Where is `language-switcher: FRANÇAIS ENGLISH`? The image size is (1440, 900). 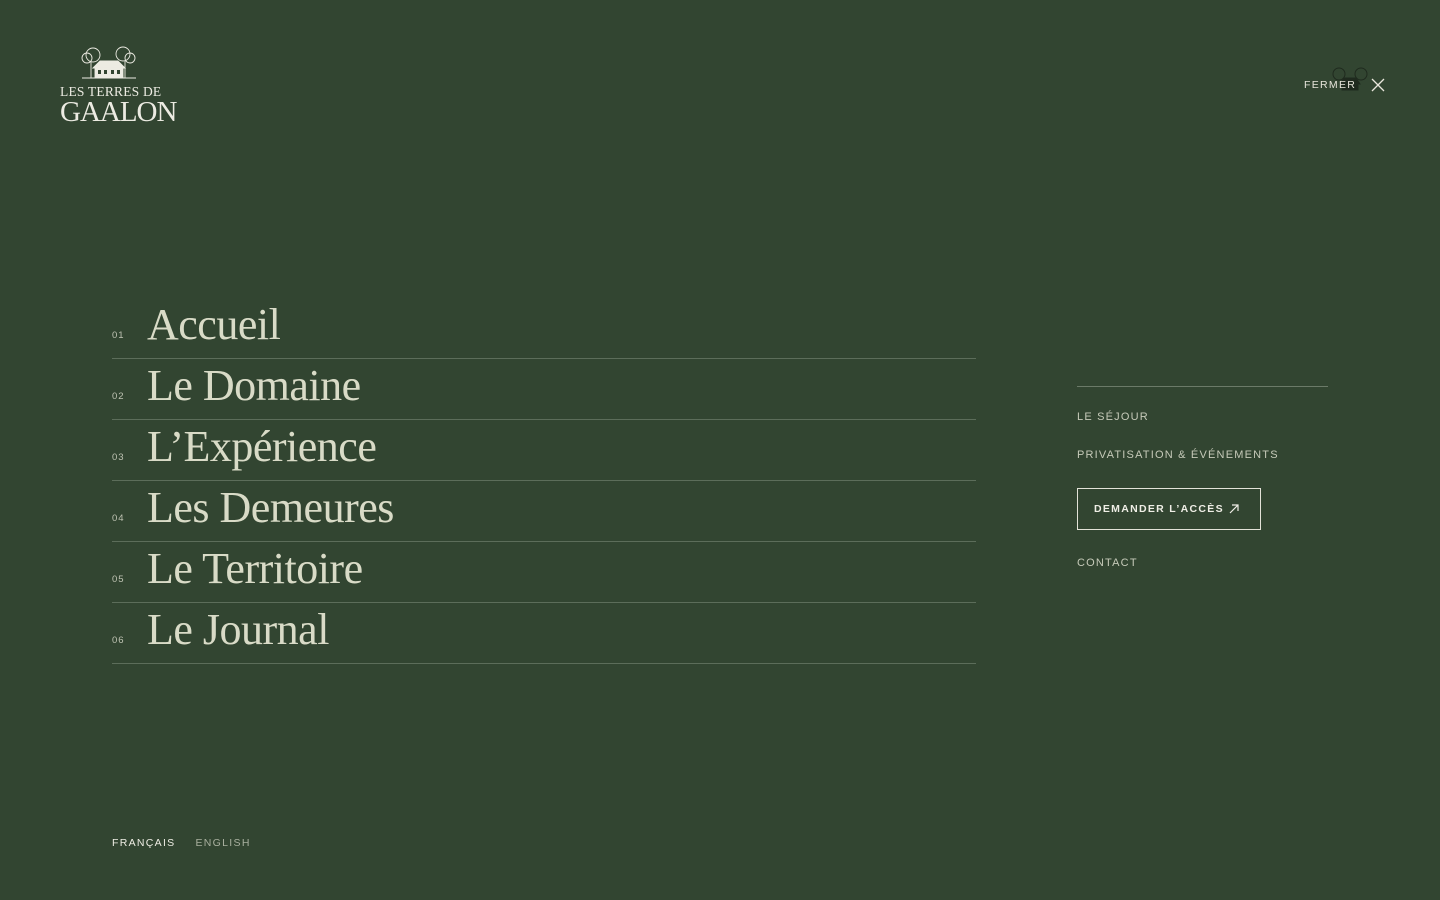 language-switcher: FRANÇAIS ENGLISH is located at coordinates (181, 843).